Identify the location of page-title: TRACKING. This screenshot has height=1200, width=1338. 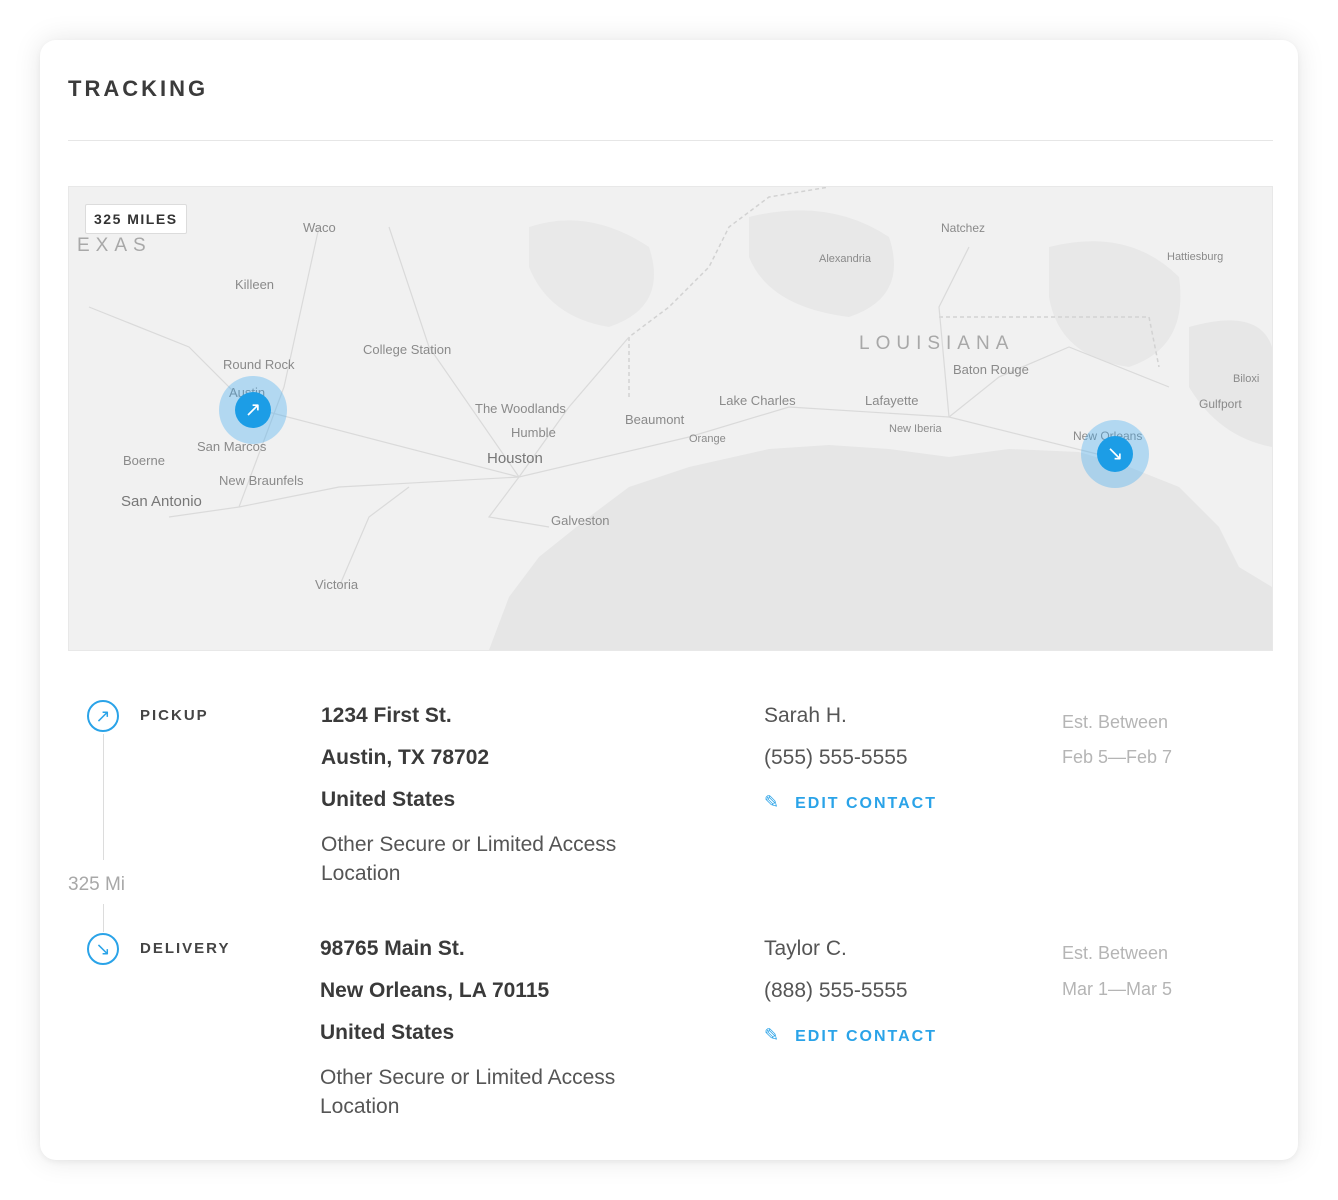
(138, 88).